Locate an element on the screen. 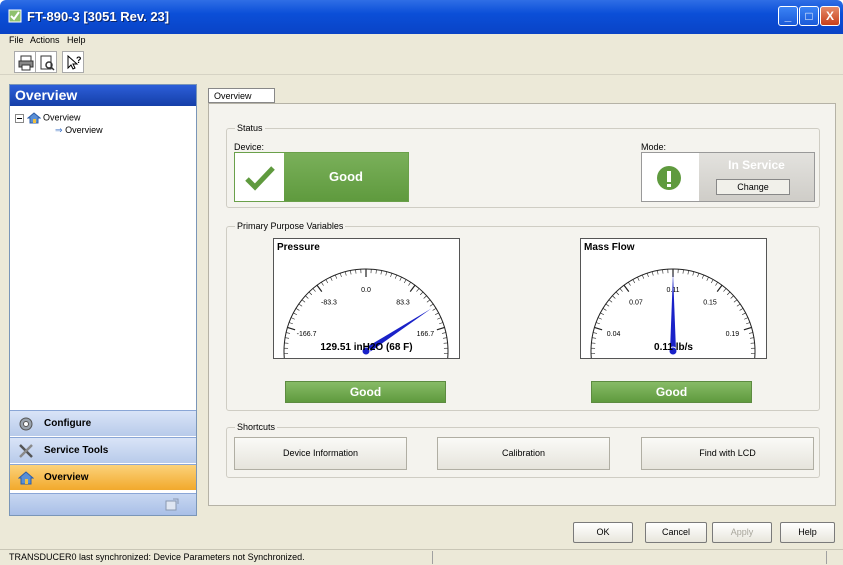 Image resolution: width=843 pixels, height=565 pixels. device-status-value: Good is located at coordinates (346, 177).